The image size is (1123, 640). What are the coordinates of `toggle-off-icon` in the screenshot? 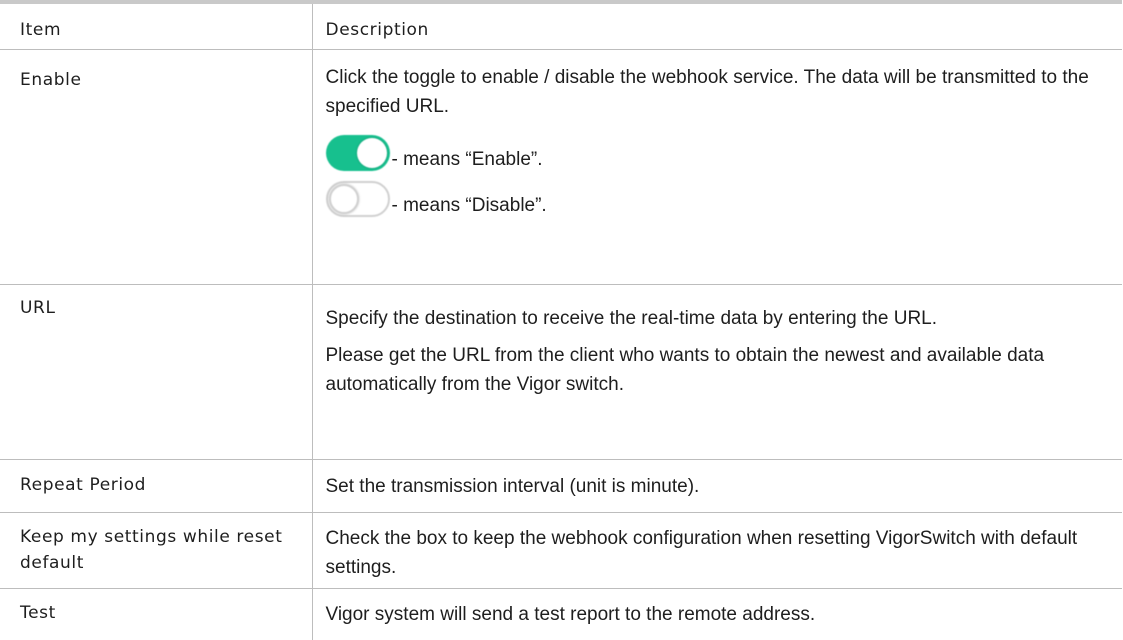 It's located at (358, 199).